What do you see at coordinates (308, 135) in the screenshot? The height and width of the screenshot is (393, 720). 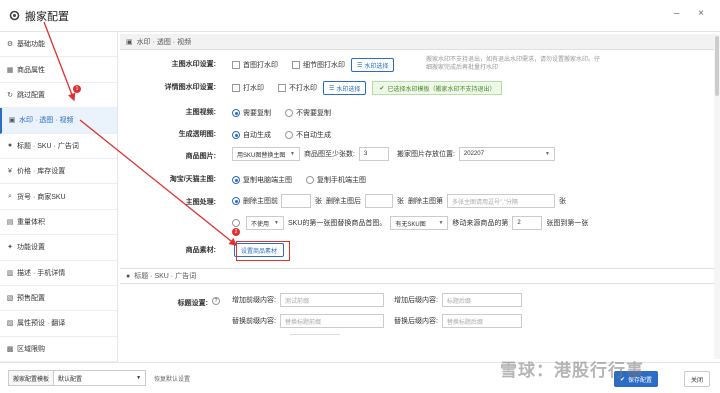 I see `transparent-noauto-radio: 不自动生成` at bounding box center [308, 135].